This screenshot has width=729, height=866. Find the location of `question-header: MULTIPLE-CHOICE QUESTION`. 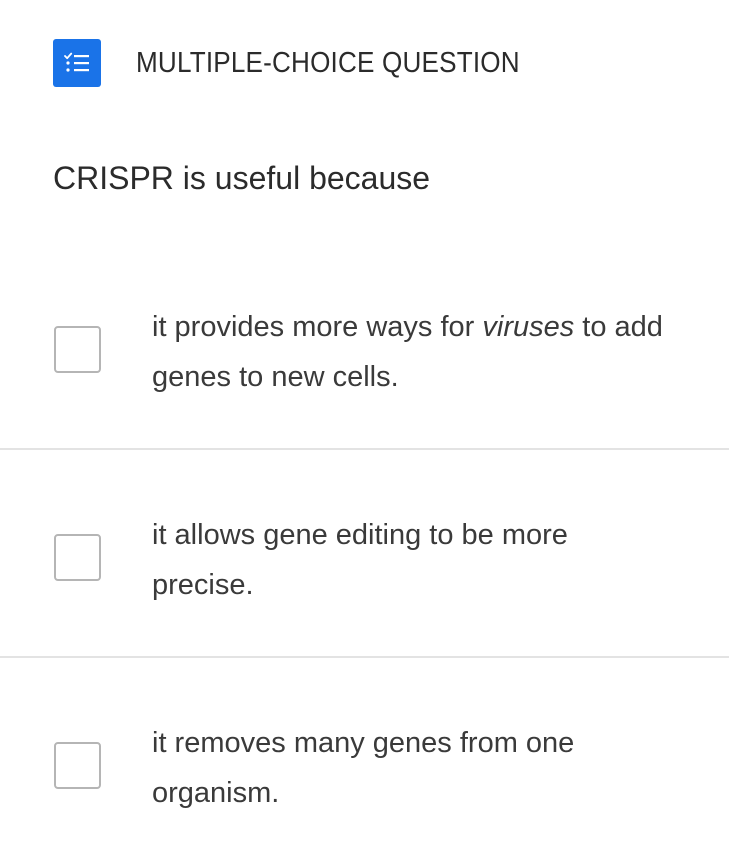

question-header: MULTIPLE-CHOICE QUESTION is located at coordinates (307, 63).